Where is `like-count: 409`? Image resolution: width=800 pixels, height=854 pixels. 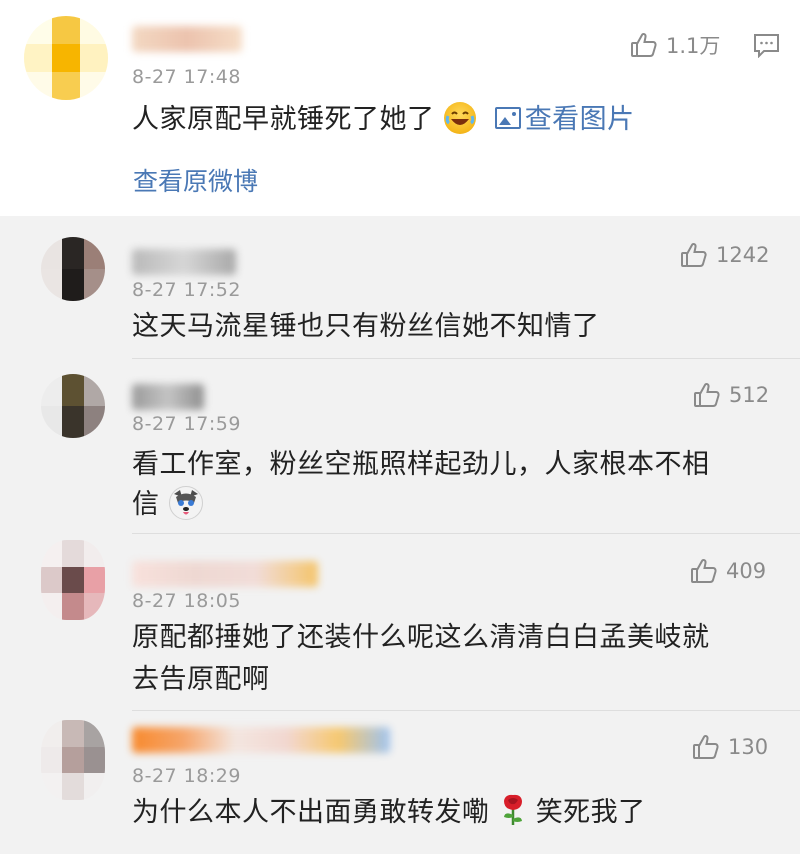
like-count: 409 is located at coordinates (746, 571).